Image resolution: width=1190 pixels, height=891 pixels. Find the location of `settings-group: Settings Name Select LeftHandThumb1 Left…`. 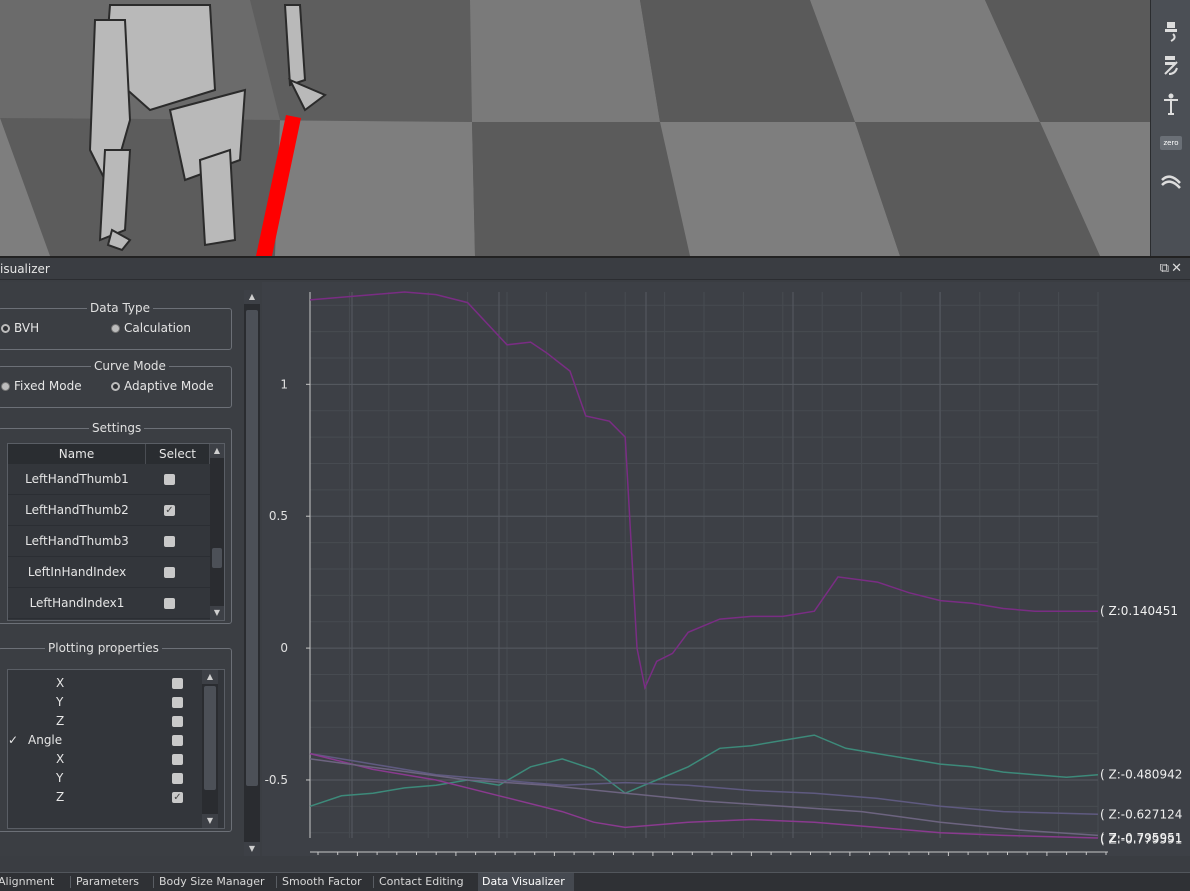

settings-group: Settings Name Select LeftHandThumb1 Left… is located at coordinates (116, 522).